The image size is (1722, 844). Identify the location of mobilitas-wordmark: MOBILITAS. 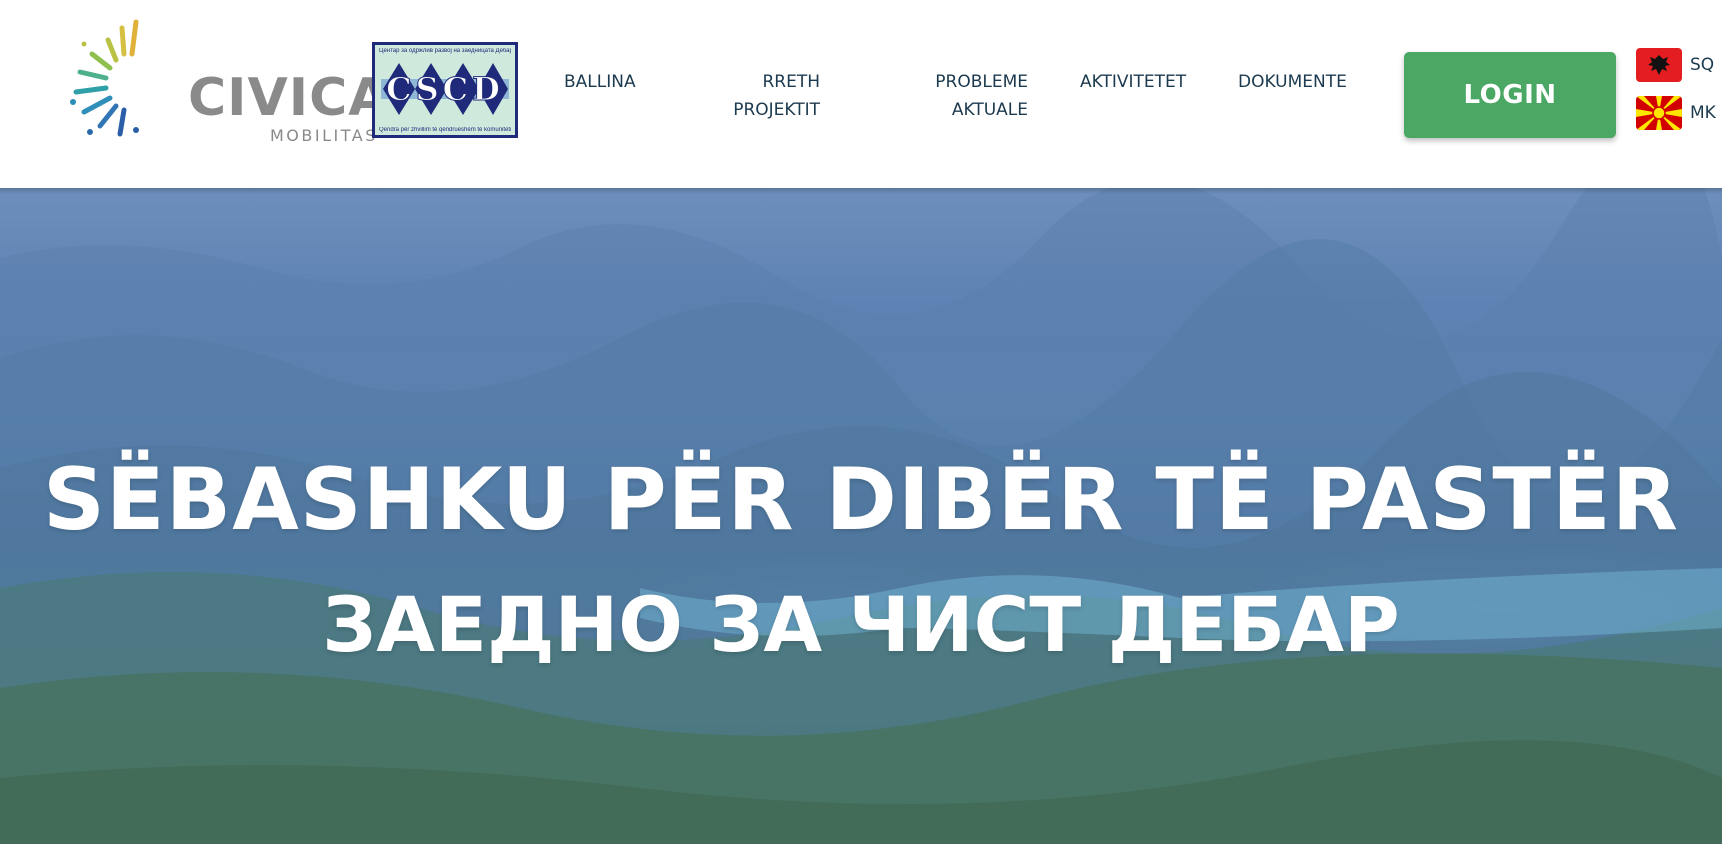
(324, 135).